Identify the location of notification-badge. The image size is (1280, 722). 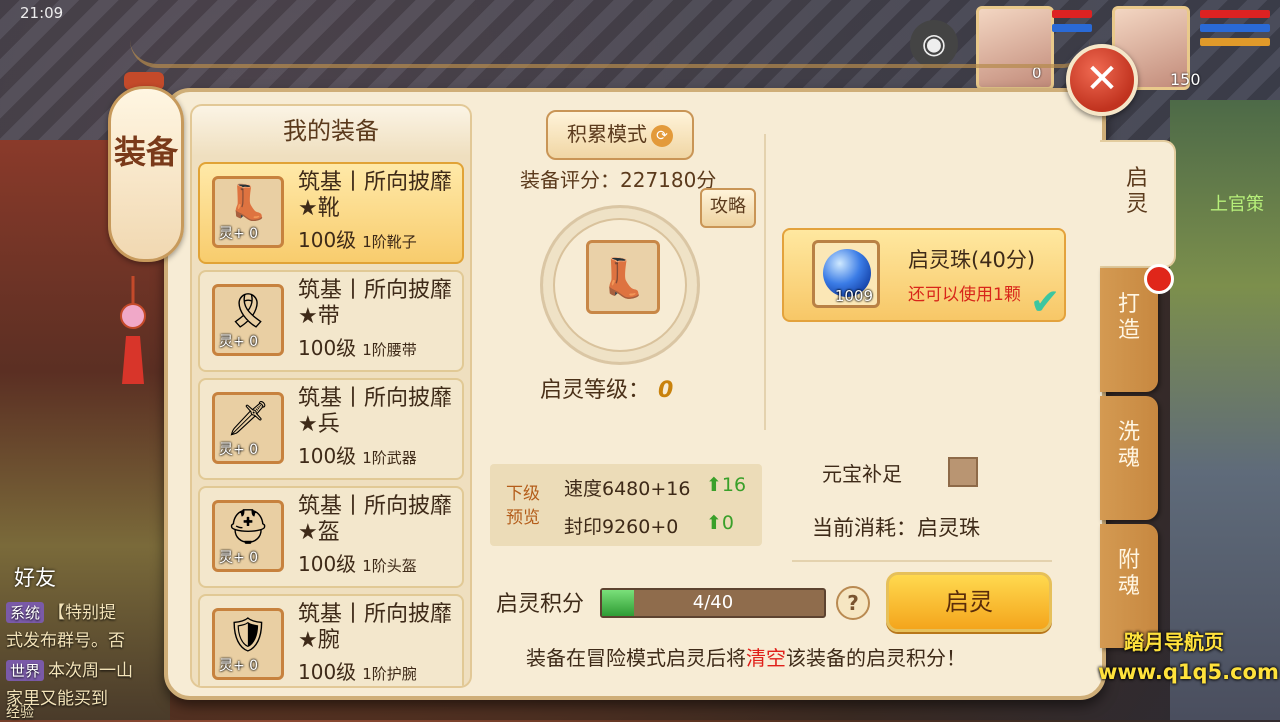
(1159, 279).